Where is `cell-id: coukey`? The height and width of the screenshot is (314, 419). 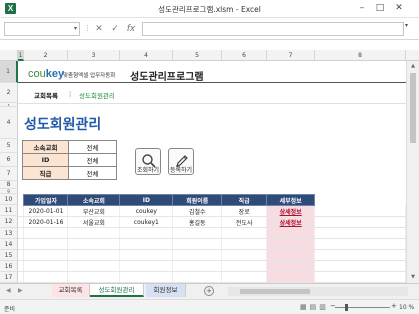 cell-id: coukey is located at coordinates (146, 211).